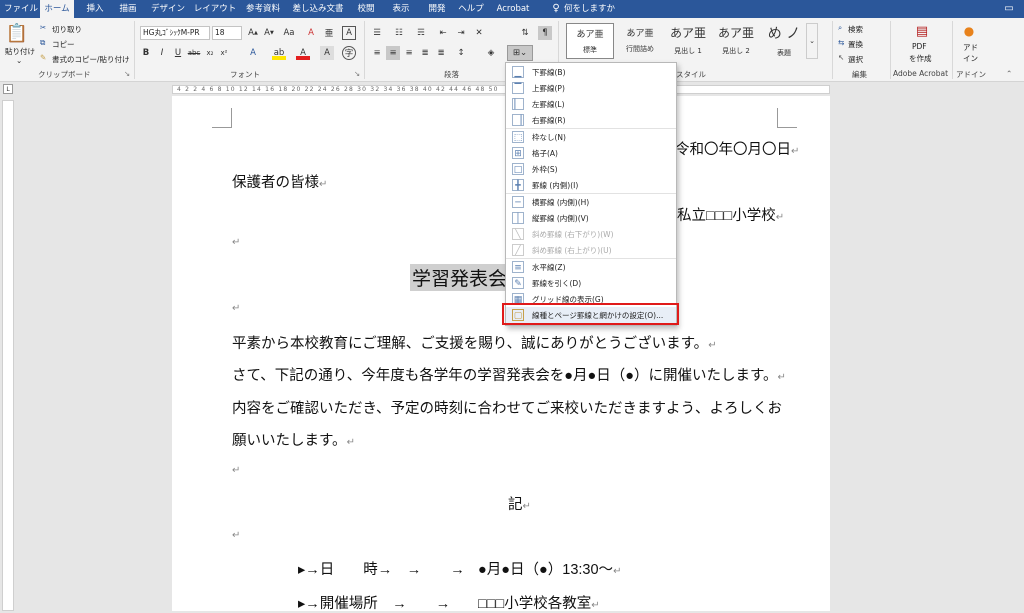  What do you see at coordinates (461, 33) in the screenshot?
I see `increase-indent-icon: ⇥` at bounding box center [461, 33].